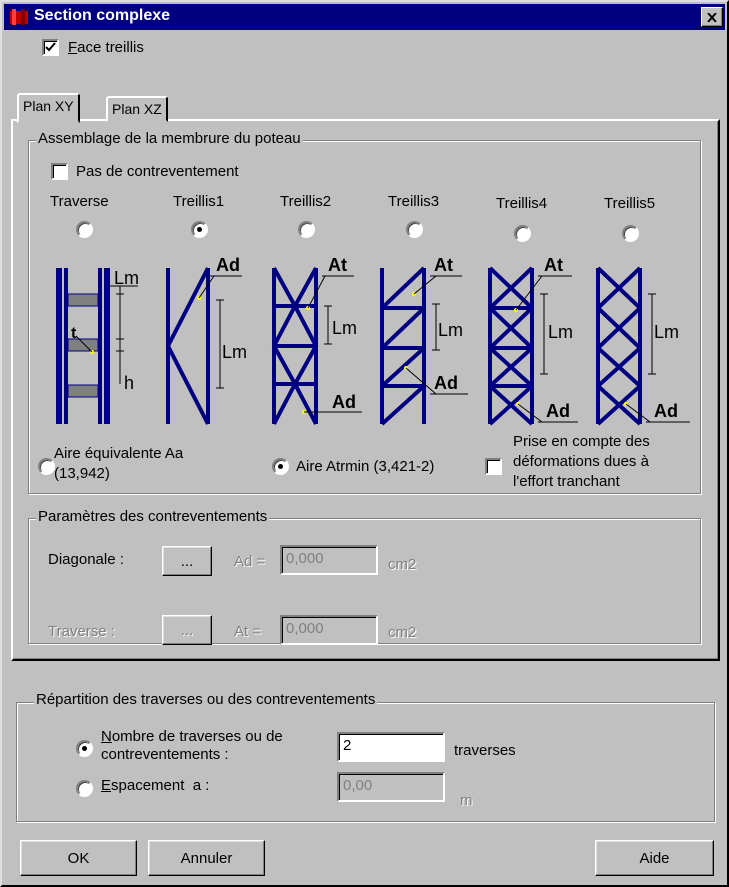  What do you see at coordinates (74, 333) in the screenshot?
I see `svg-text: t` at bounding box center [74, 333].